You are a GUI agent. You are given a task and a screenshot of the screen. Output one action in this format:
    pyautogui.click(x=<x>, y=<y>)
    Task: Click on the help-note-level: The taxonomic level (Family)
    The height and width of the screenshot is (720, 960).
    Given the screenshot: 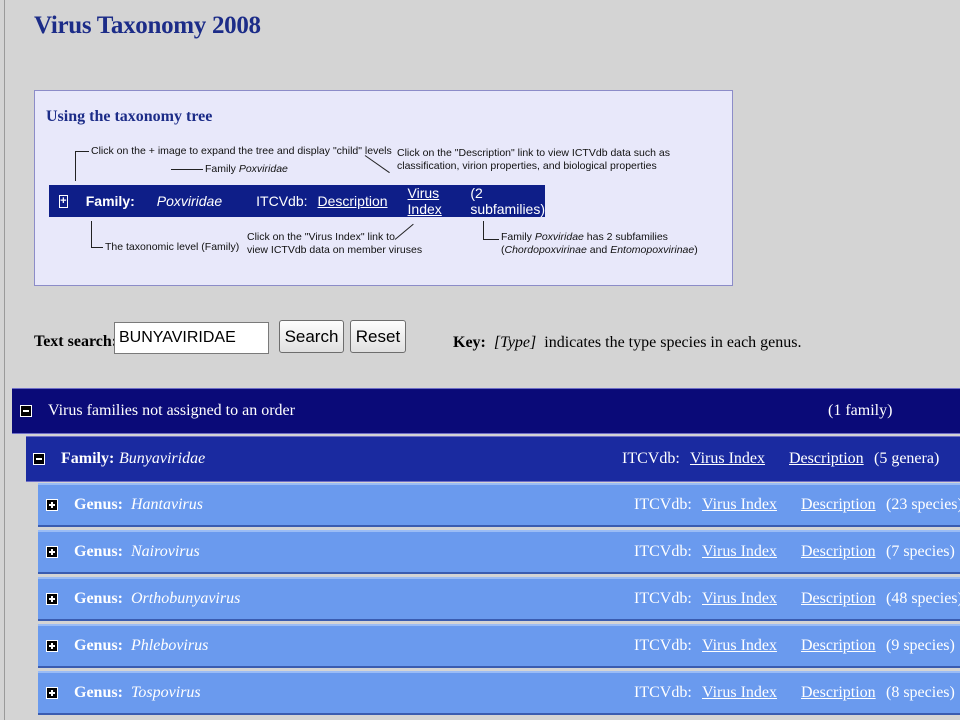 What is the action you would take?
    pyautogui.click(x=172, y=247)
    